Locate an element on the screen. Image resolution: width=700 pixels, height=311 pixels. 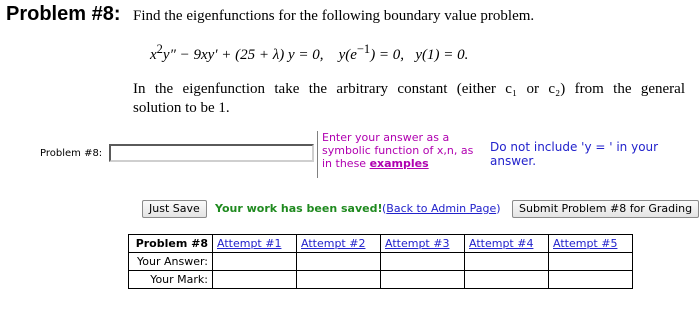
y-note: Do not include 'y = ' in your answer. is located at coordinates (574, 154).